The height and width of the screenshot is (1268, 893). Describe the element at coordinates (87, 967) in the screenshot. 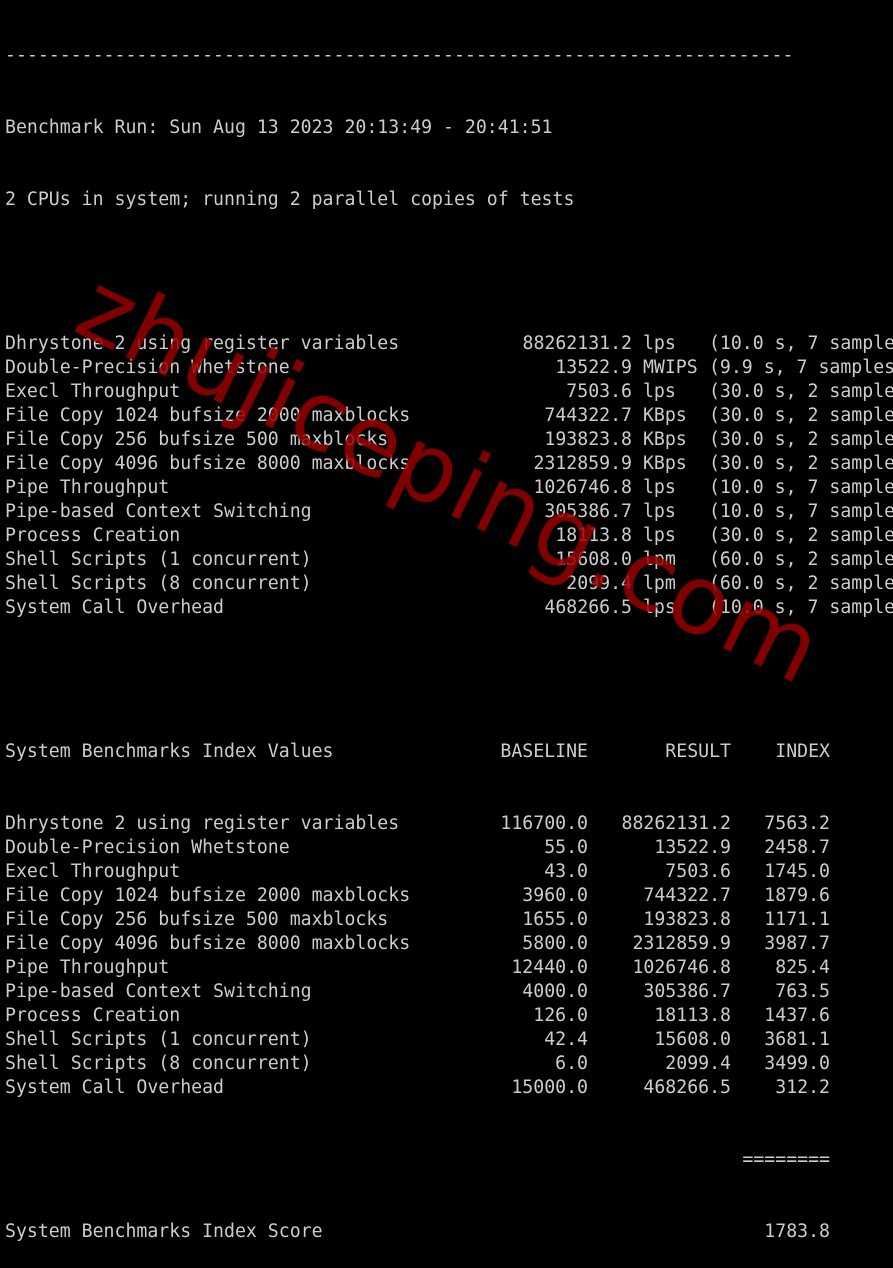

I see `index-test-name: Pipe Throughput` at that location.